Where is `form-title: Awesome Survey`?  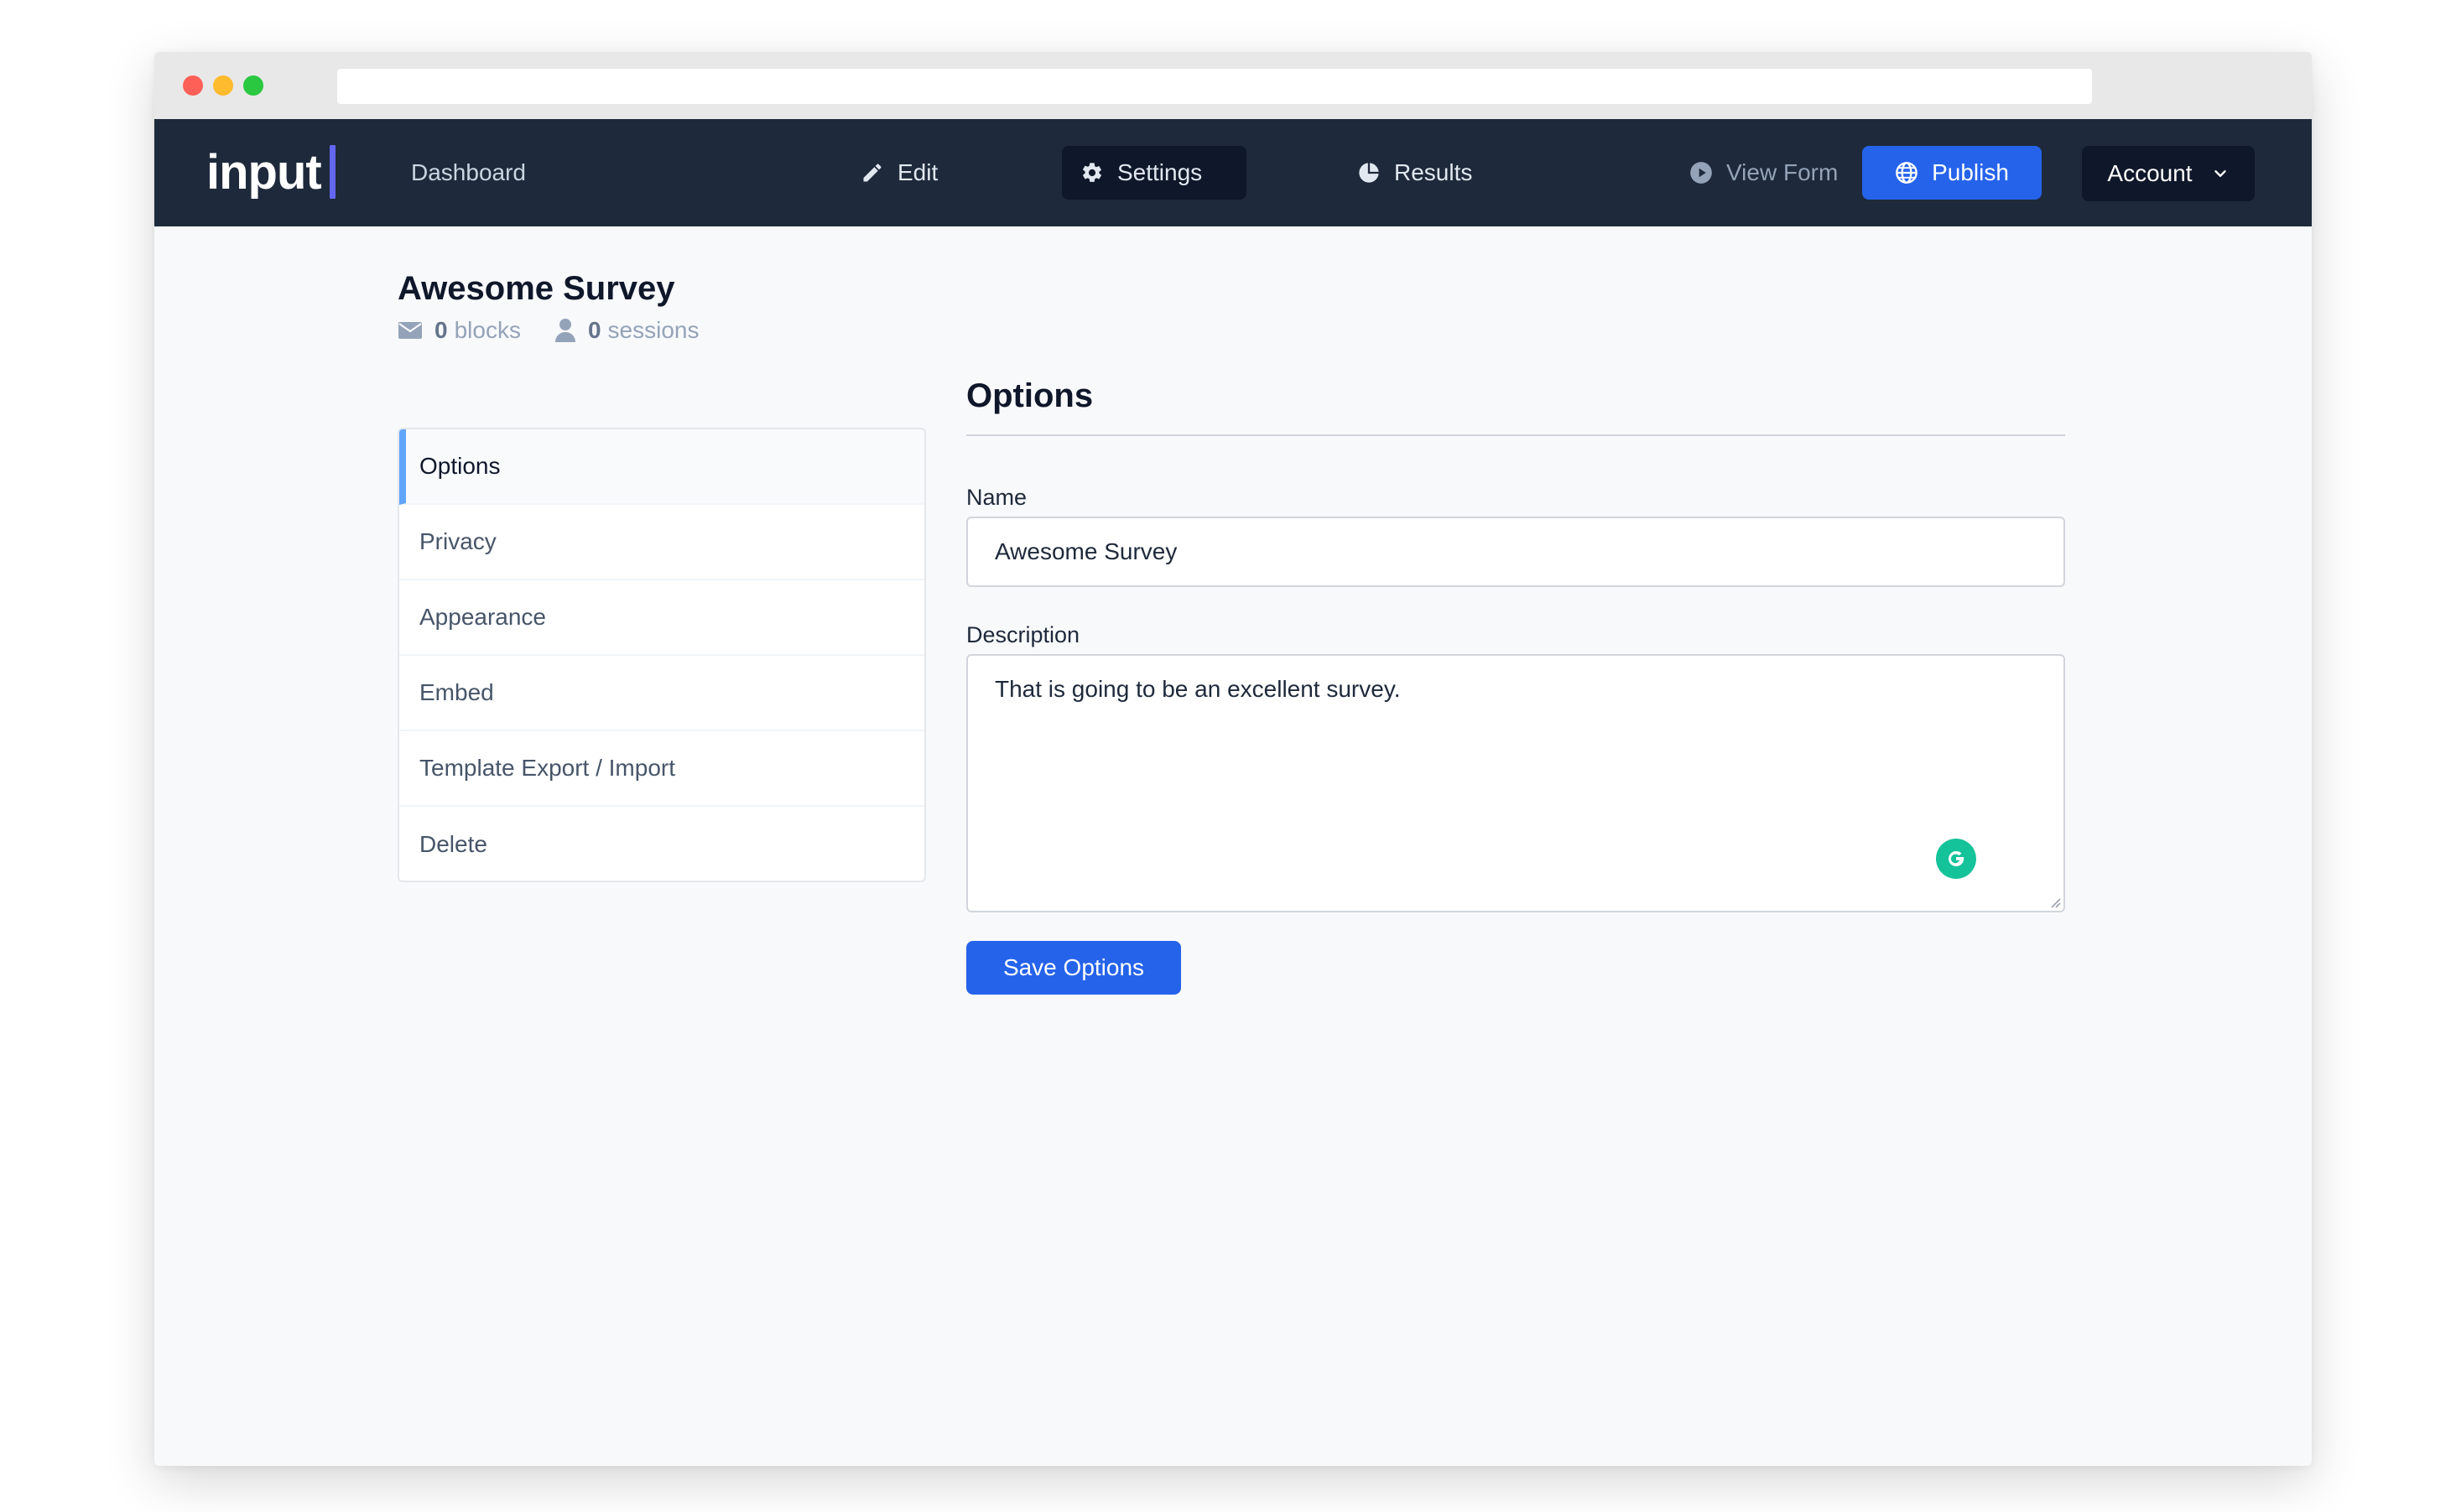 form-title: Awesome Survey is located at coordinates (537, 288).